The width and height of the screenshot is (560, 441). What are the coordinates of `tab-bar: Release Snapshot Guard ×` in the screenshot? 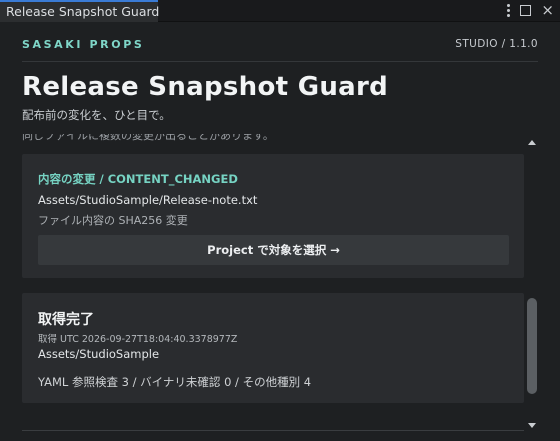 It's located at (280, 11).